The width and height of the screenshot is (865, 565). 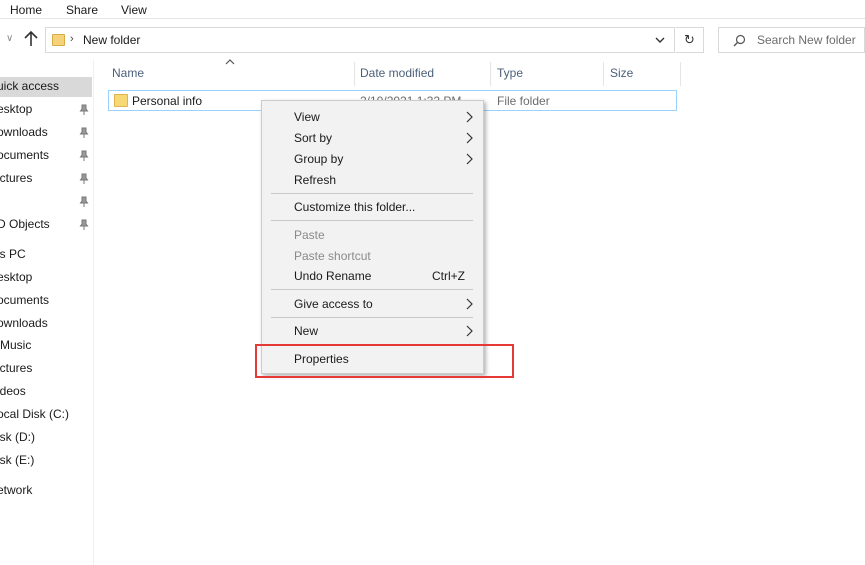 What do you see at coordinates (46, 87) in the screenshot?
I see `sidebar-item-quick-access: uick access` at bounding box center [46, 87].